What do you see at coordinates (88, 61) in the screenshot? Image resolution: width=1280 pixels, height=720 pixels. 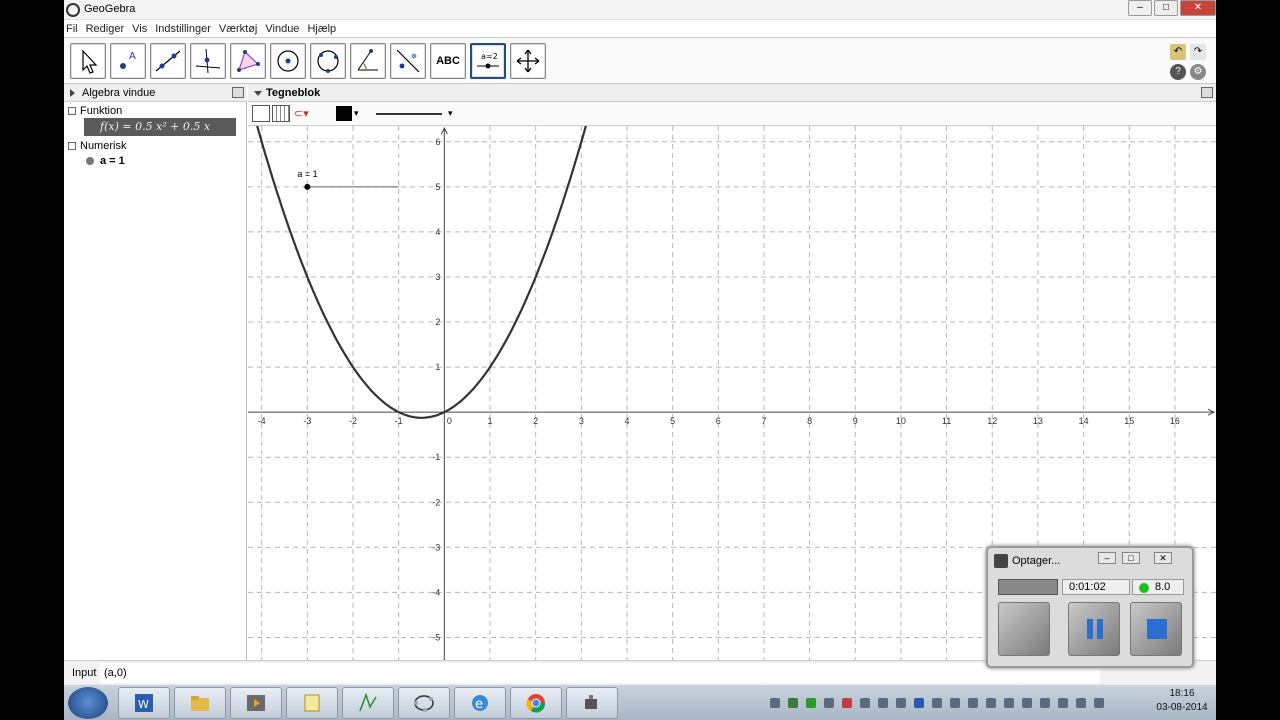 I see `move-tool-button` at bounding box center [88, 61].